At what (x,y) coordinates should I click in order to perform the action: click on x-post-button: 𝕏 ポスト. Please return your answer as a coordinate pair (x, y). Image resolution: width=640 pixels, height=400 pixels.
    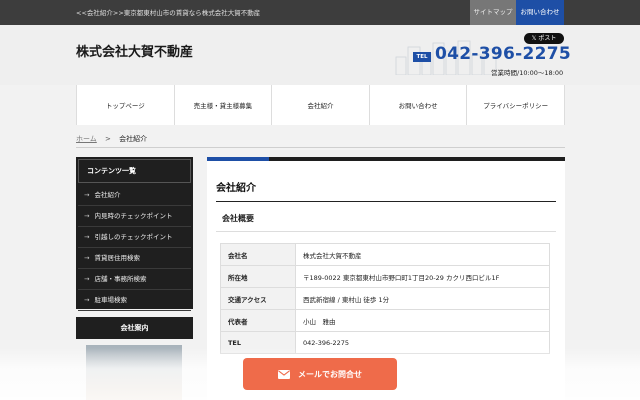
    Looking at the image, I should click on (544, 38).